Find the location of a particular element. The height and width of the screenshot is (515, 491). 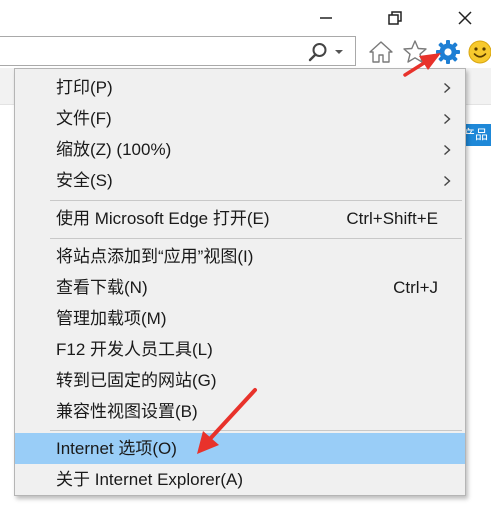

address-bar is located at coordinates (178, 51).